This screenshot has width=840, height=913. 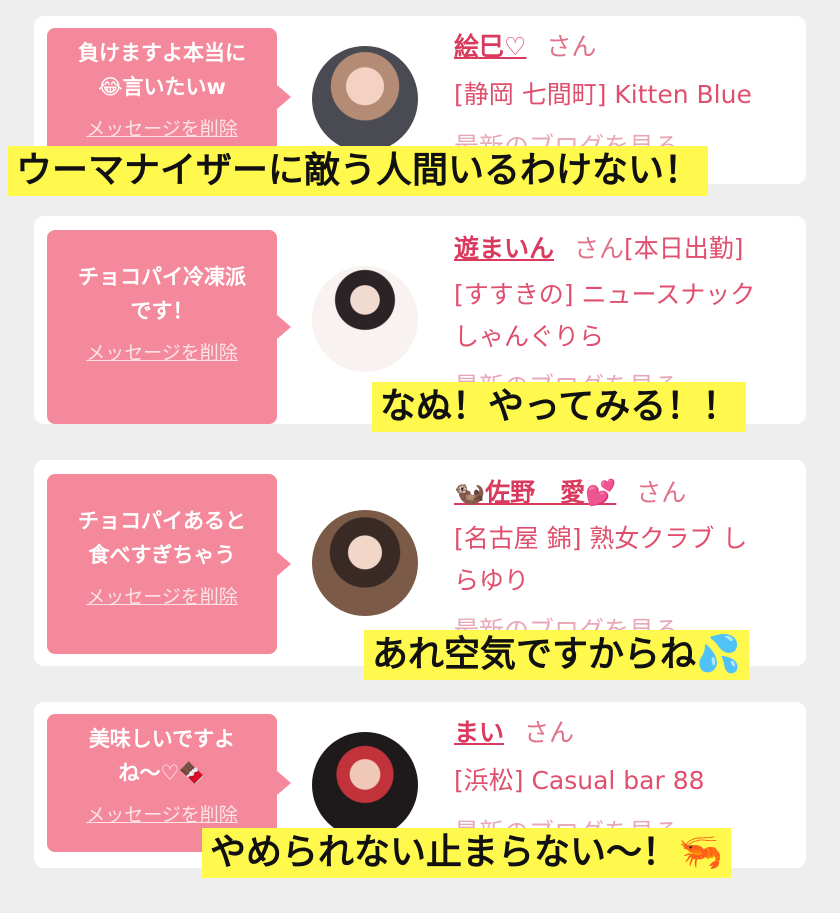 I want to click on profile-info: 🦦佐野 愛💕さん [名古屋 錦] 熟女クラブ し らゆり 最新のブログを見る, so click(x=620, y=562).